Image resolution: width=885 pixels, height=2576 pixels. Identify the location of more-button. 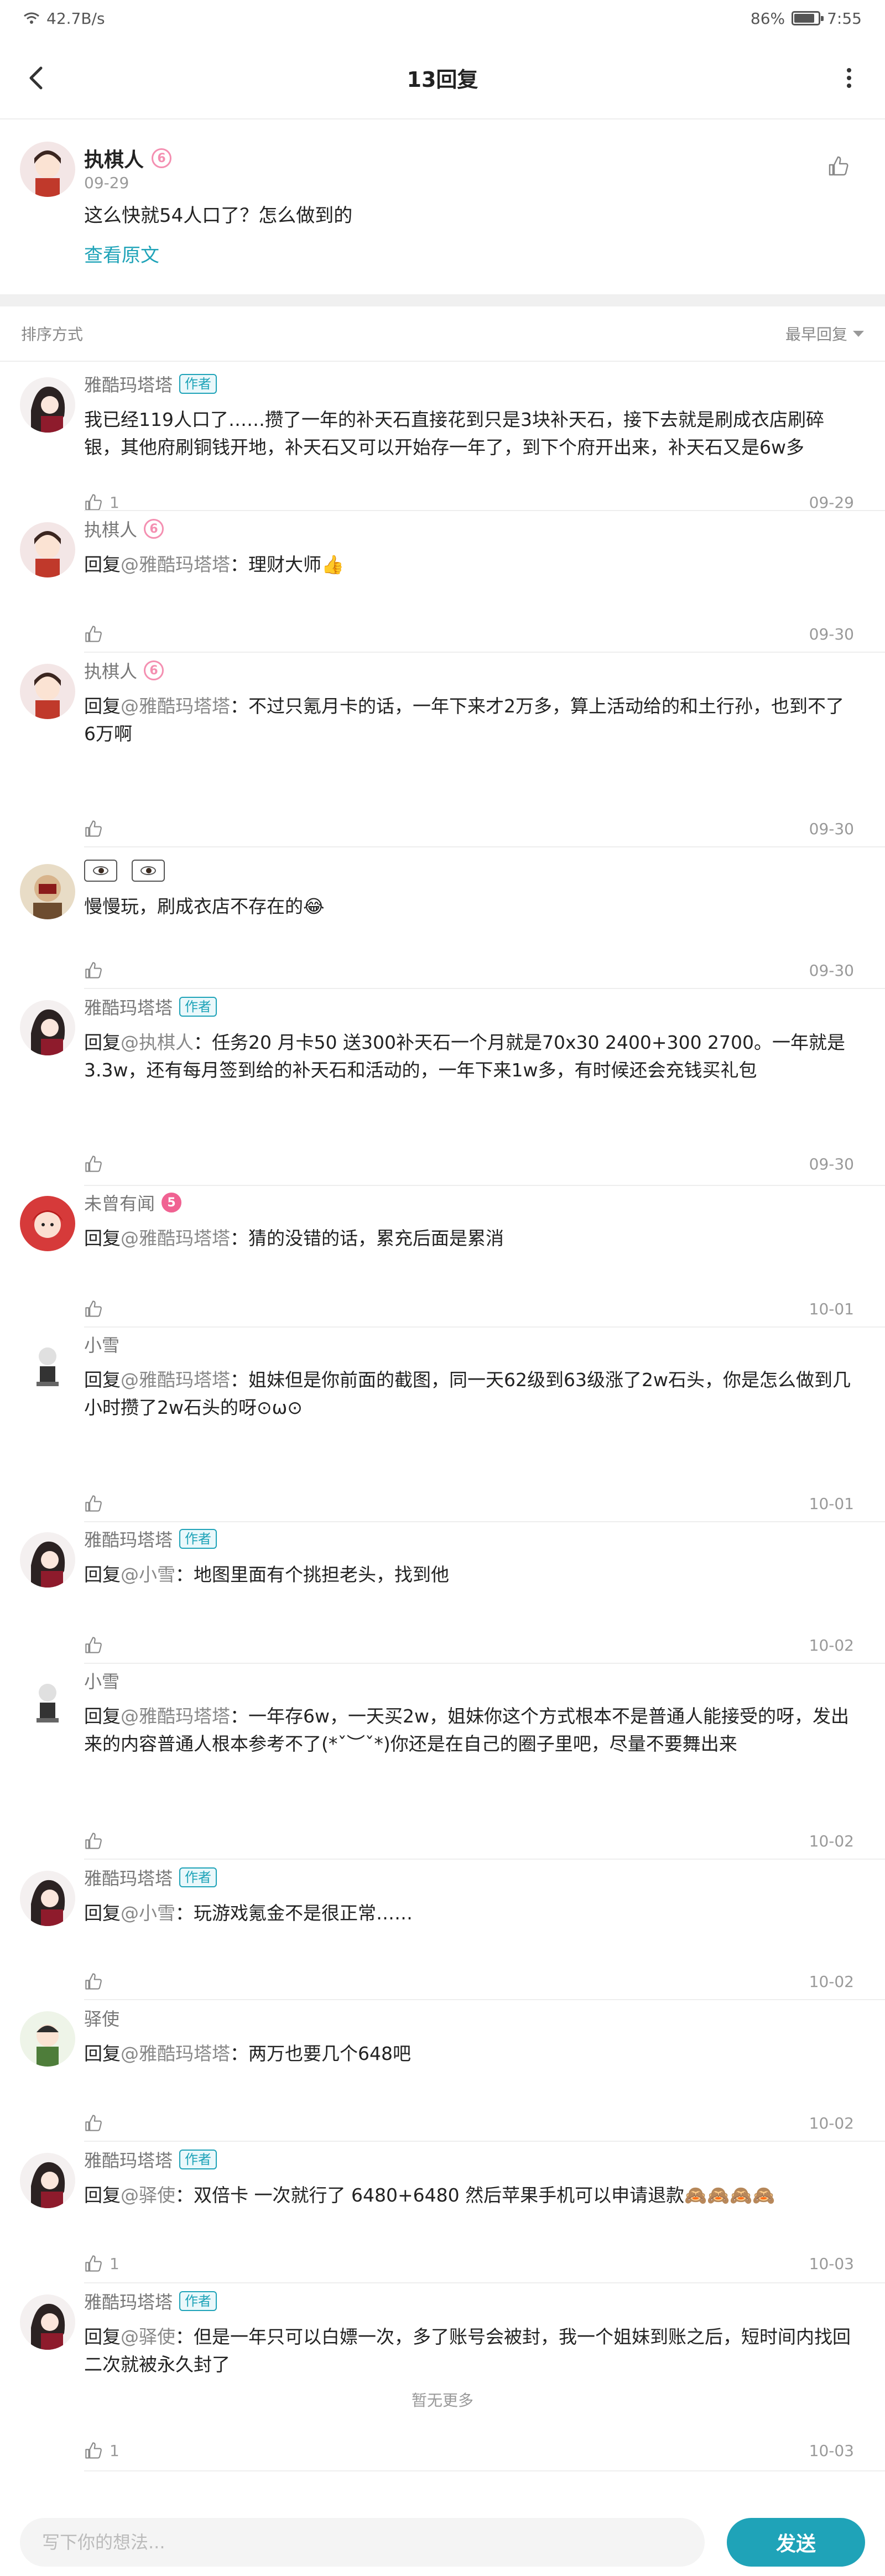
(849, 78).